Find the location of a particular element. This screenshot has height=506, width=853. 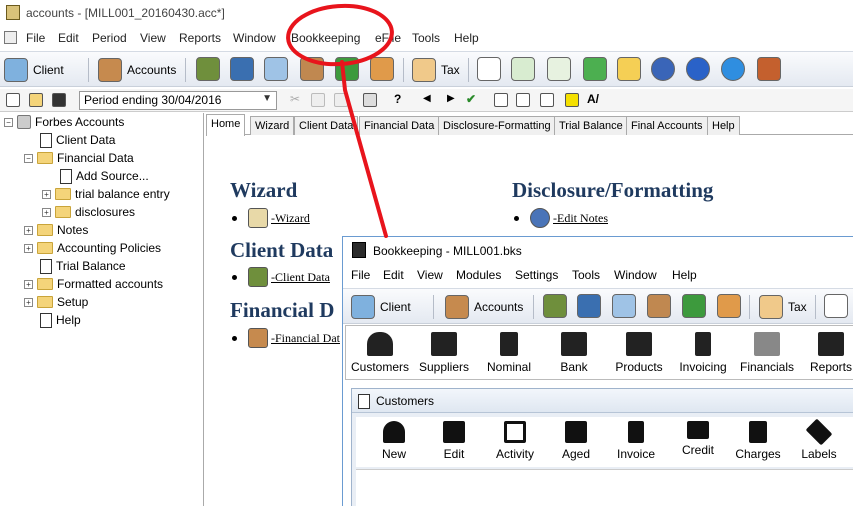

customers-invoice-button: Invoice is located at coordinates (636, 441).